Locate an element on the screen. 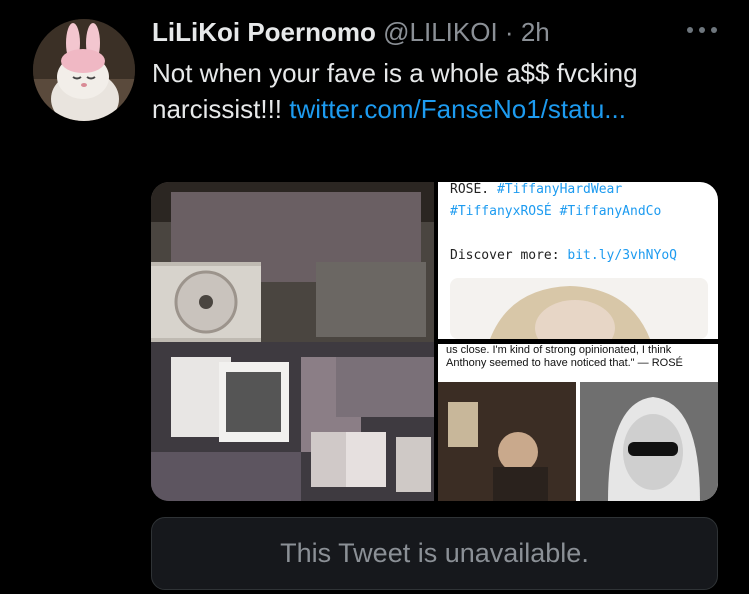 This screenshot has height=594, width=749. more-options-icon is located at coordinates (702, 30).